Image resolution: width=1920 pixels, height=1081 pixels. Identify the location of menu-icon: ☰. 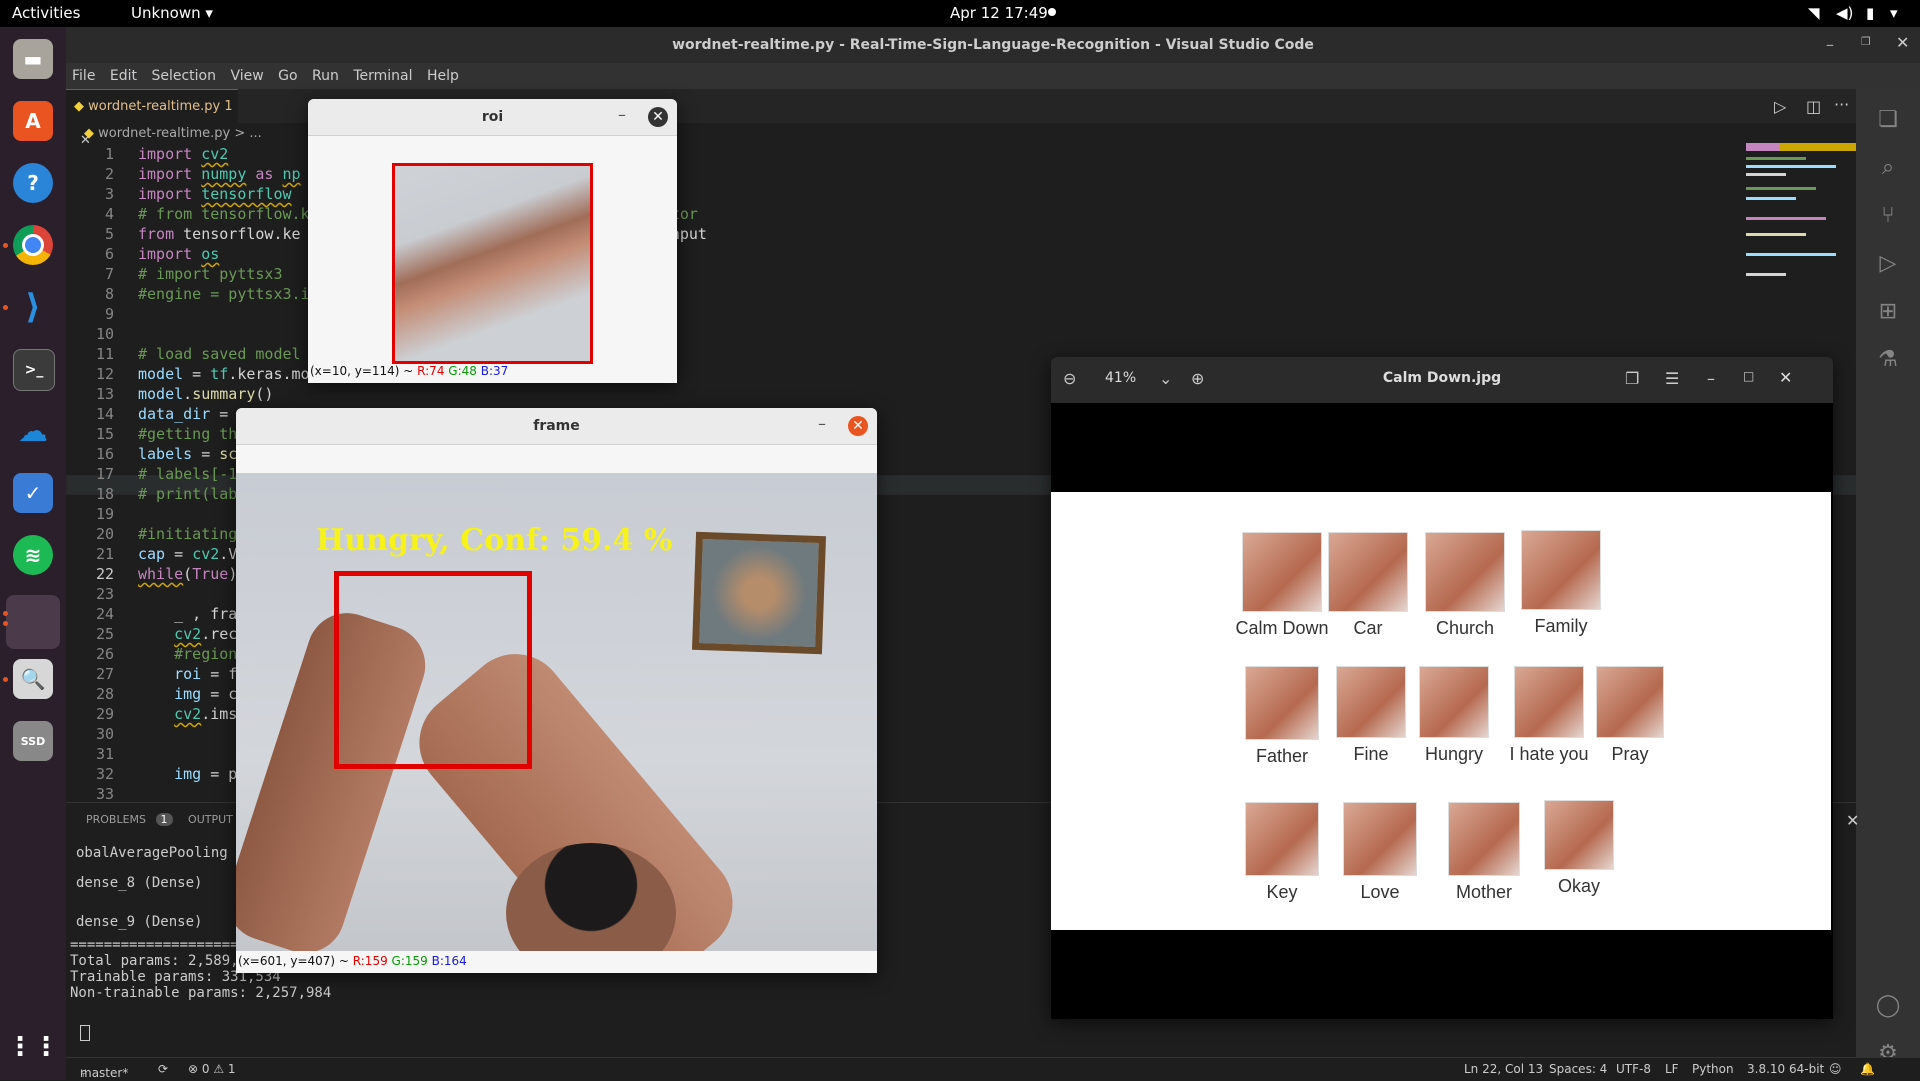
(1672, 378).